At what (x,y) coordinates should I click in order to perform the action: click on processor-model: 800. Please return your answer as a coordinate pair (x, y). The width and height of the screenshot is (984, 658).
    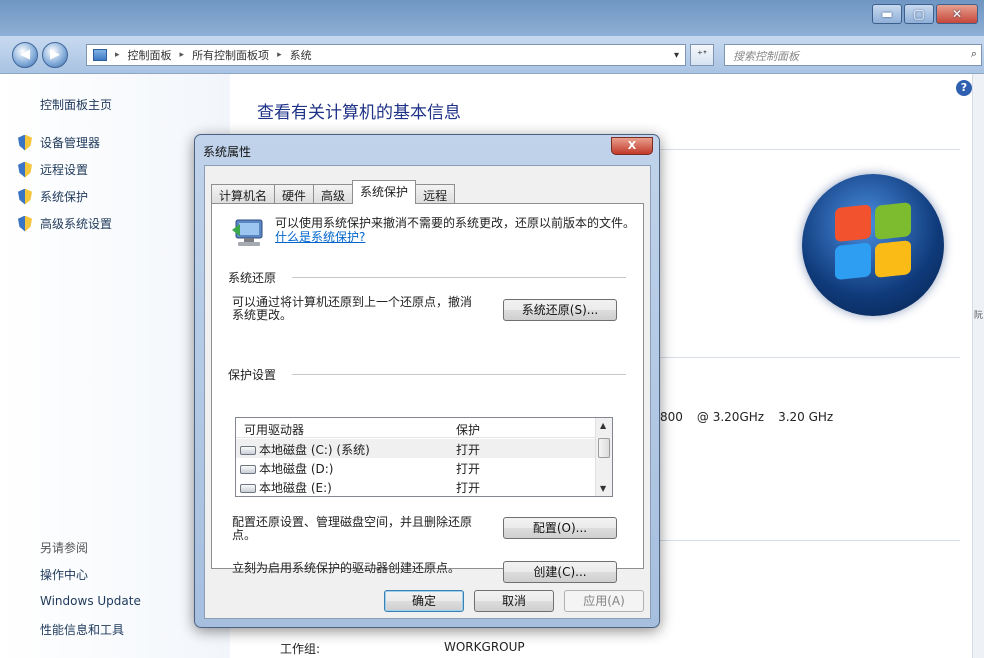
    Looking at the image, I should click on (671, 417).